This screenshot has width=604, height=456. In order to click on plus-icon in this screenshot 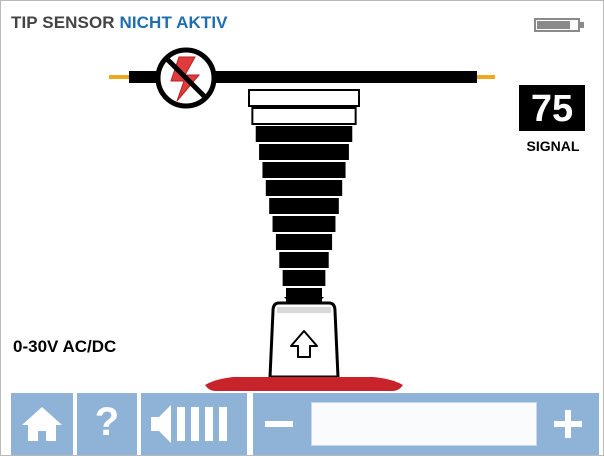, I will do `click(568, 424)`.